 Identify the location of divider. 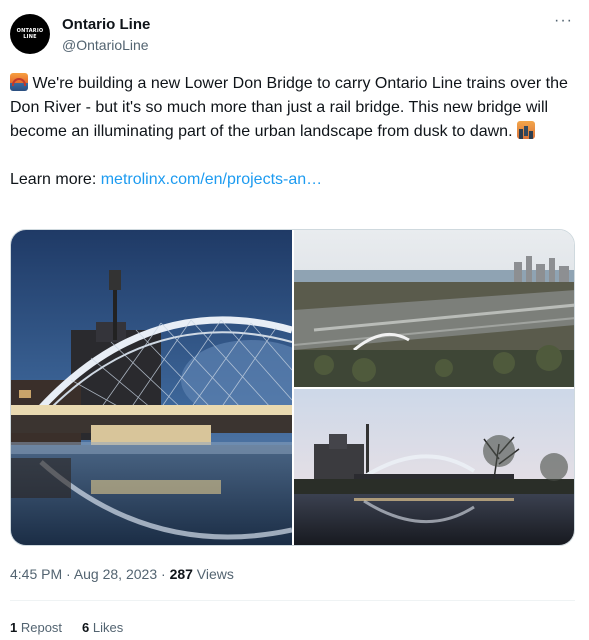
(292, 600).